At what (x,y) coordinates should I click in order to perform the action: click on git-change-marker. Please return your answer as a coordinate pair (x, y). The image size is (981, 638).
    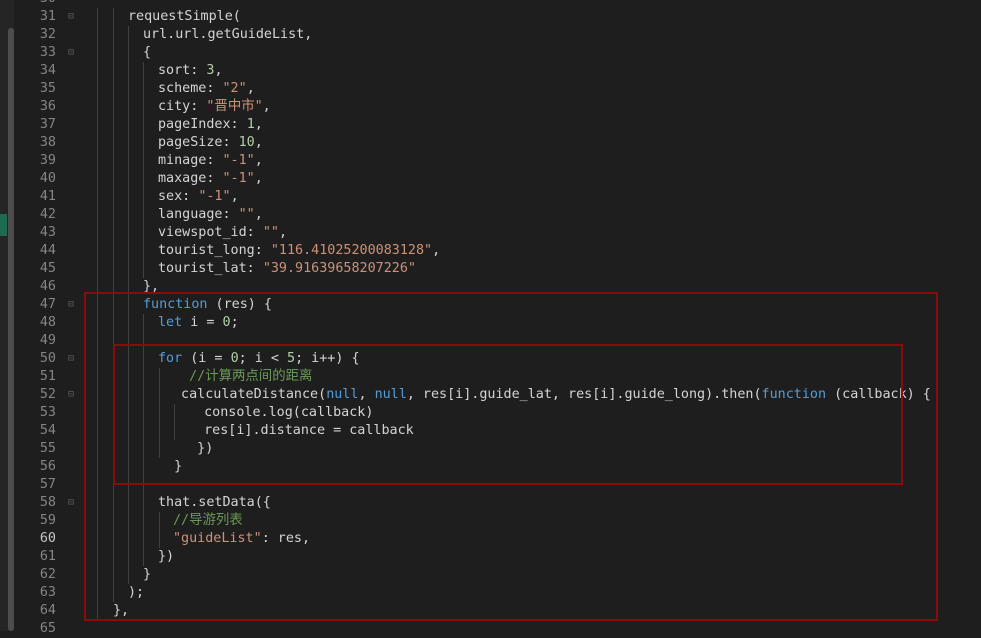
    Looking at the image, I should click on (3, 225).